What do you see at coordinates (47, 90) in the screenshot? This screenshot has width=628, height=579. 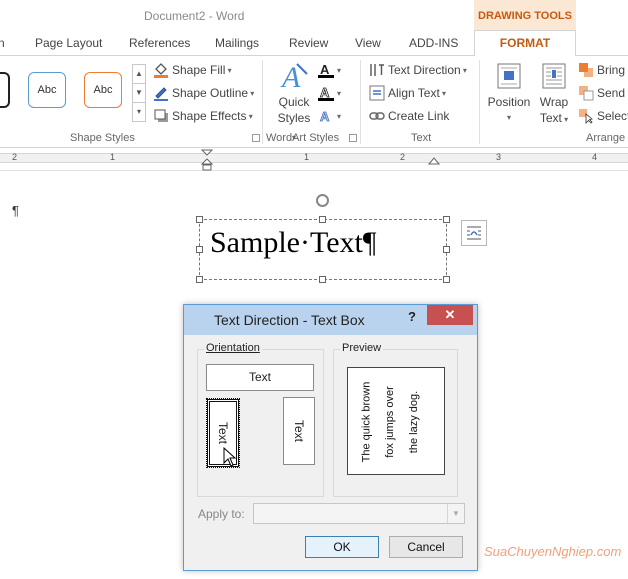 I see `shape-style-blue: Abc` at bounding box center [47, 90].